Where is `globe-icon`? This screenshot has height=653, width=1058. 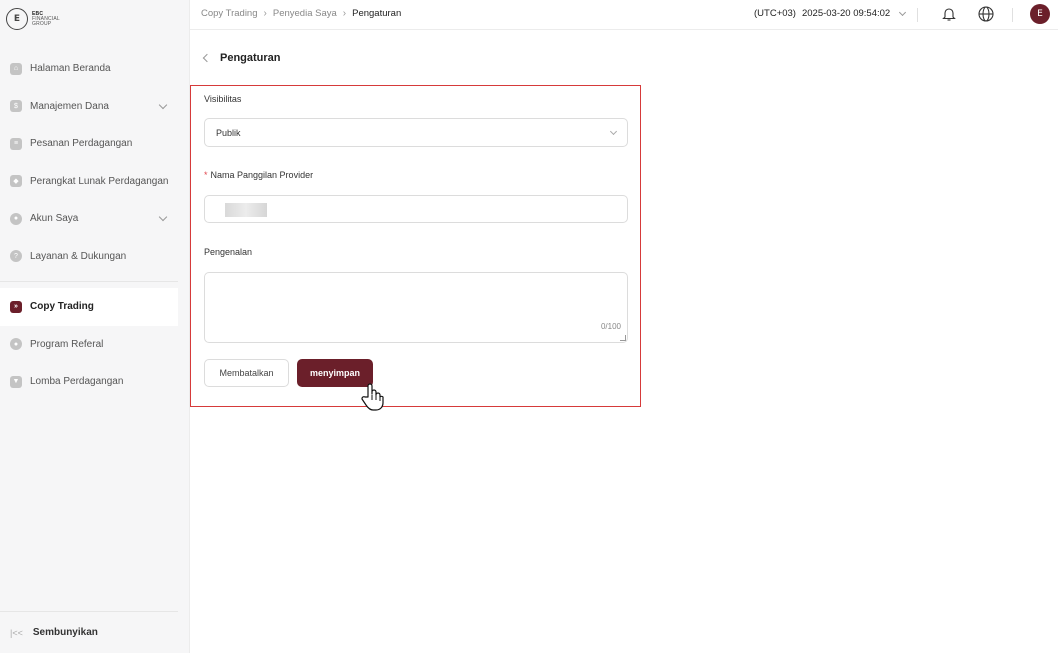 globe-icon is located at coordinates (986, 14).